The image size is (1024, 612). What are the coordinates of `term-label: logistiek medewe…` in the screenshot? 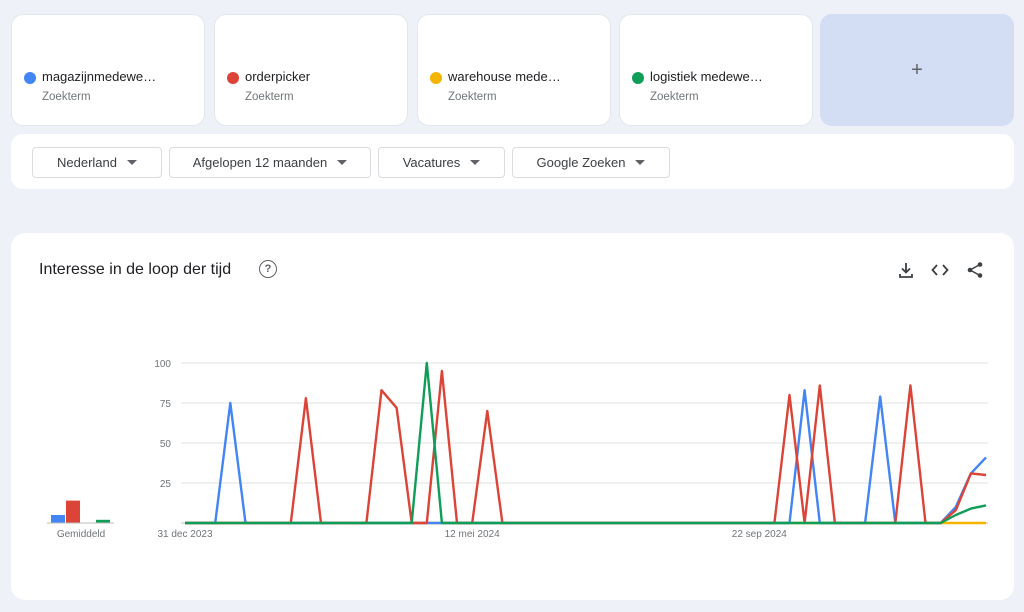 It's located at (706, 76).